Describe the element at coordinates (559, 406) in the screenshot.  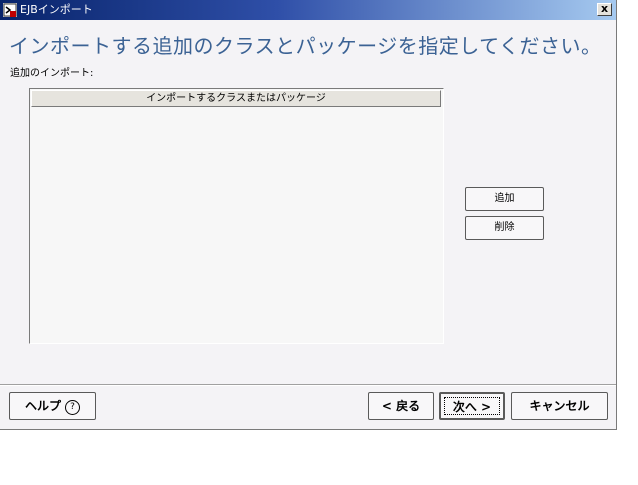
I see `cancel-button: キャンセル` at that location.